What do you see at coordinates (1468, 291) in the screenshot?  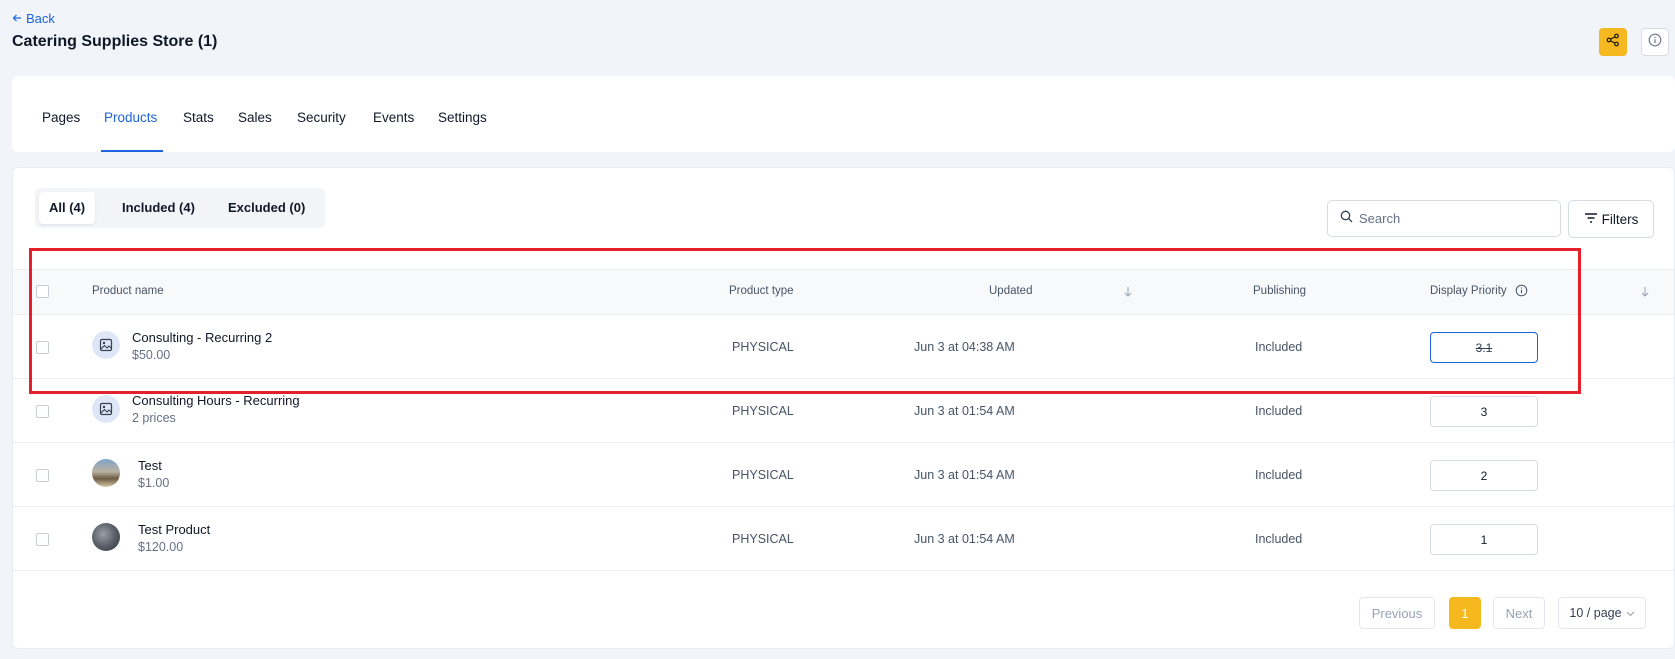 I see `column-display-priority: Display Priority` at bounding box center [1468, 291].